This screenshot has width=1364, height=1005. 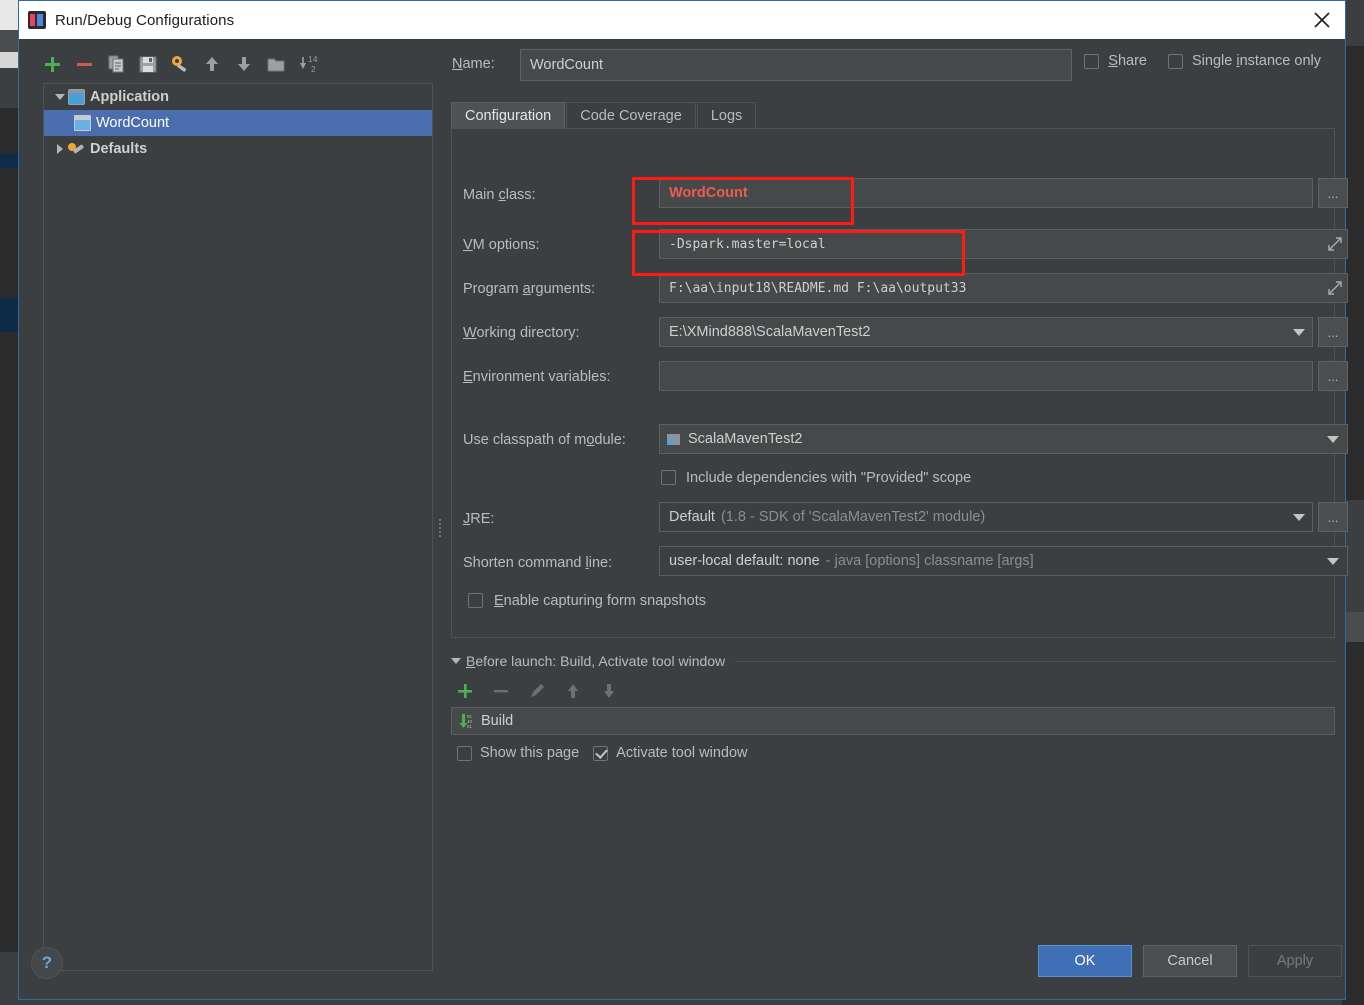 What do you see at coordinates (745, 439) in the screenshot?
I see `use-classpath-of-module-value: ScalaMavenTest2` at bounding box center [745, 439].